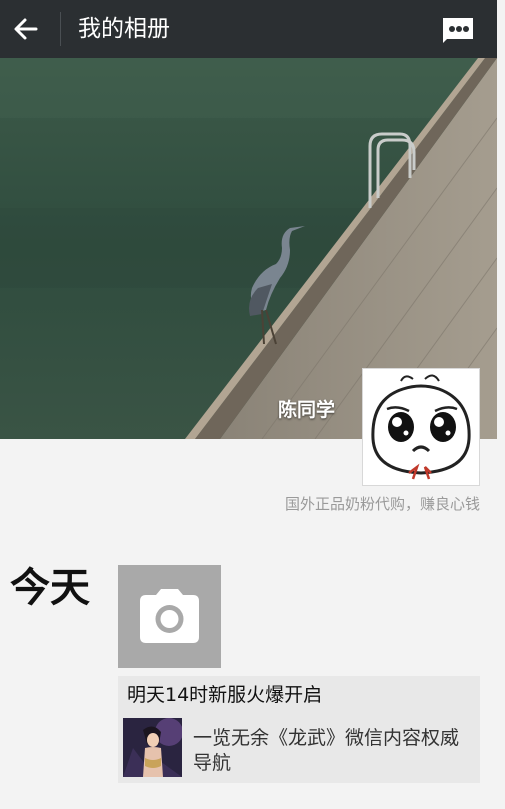 This screenshot has height=809, width=505. I want to click on avatar-sad-face-icon, so click(421, 427).